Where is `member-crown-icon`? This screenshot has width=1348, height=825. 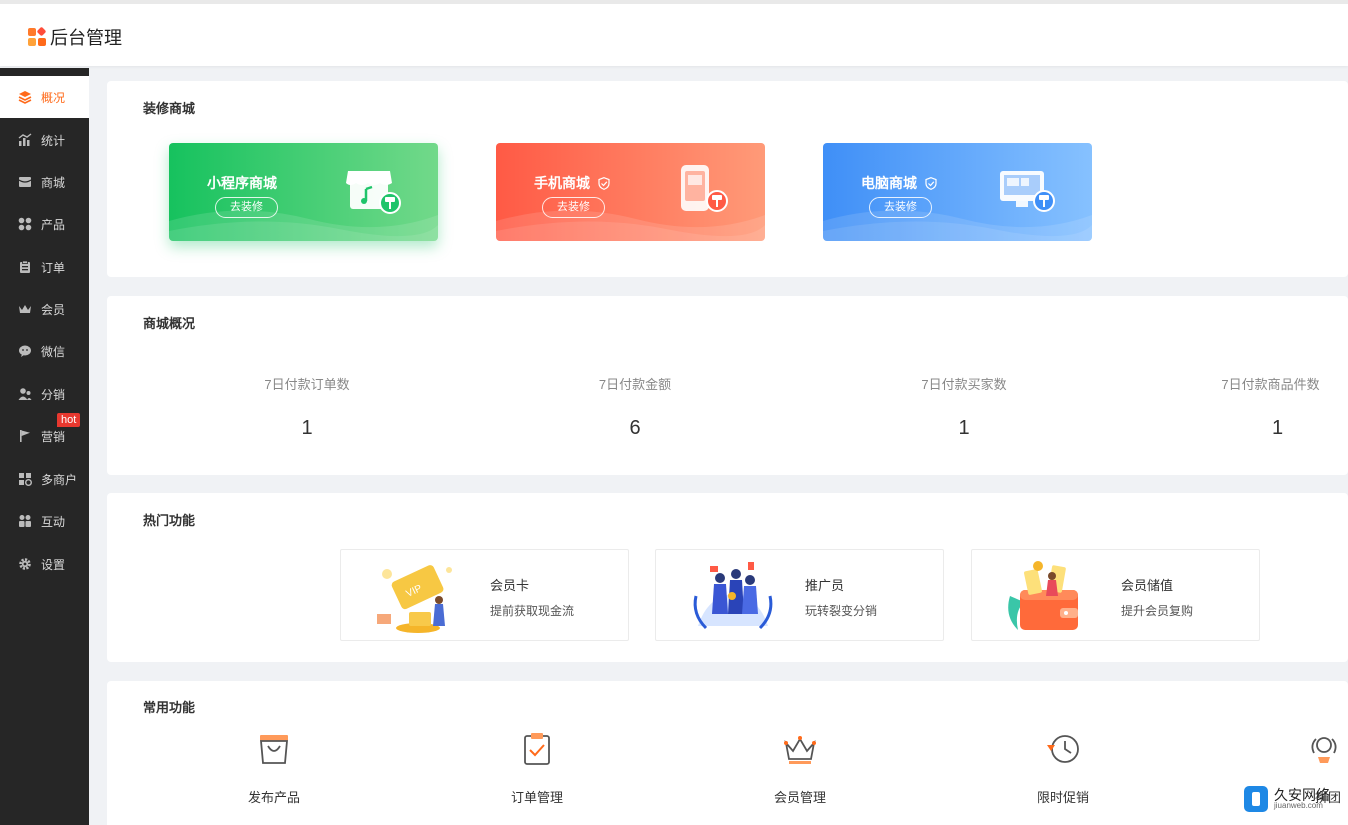
member-crown-icon is located at coordinates (800, 750).